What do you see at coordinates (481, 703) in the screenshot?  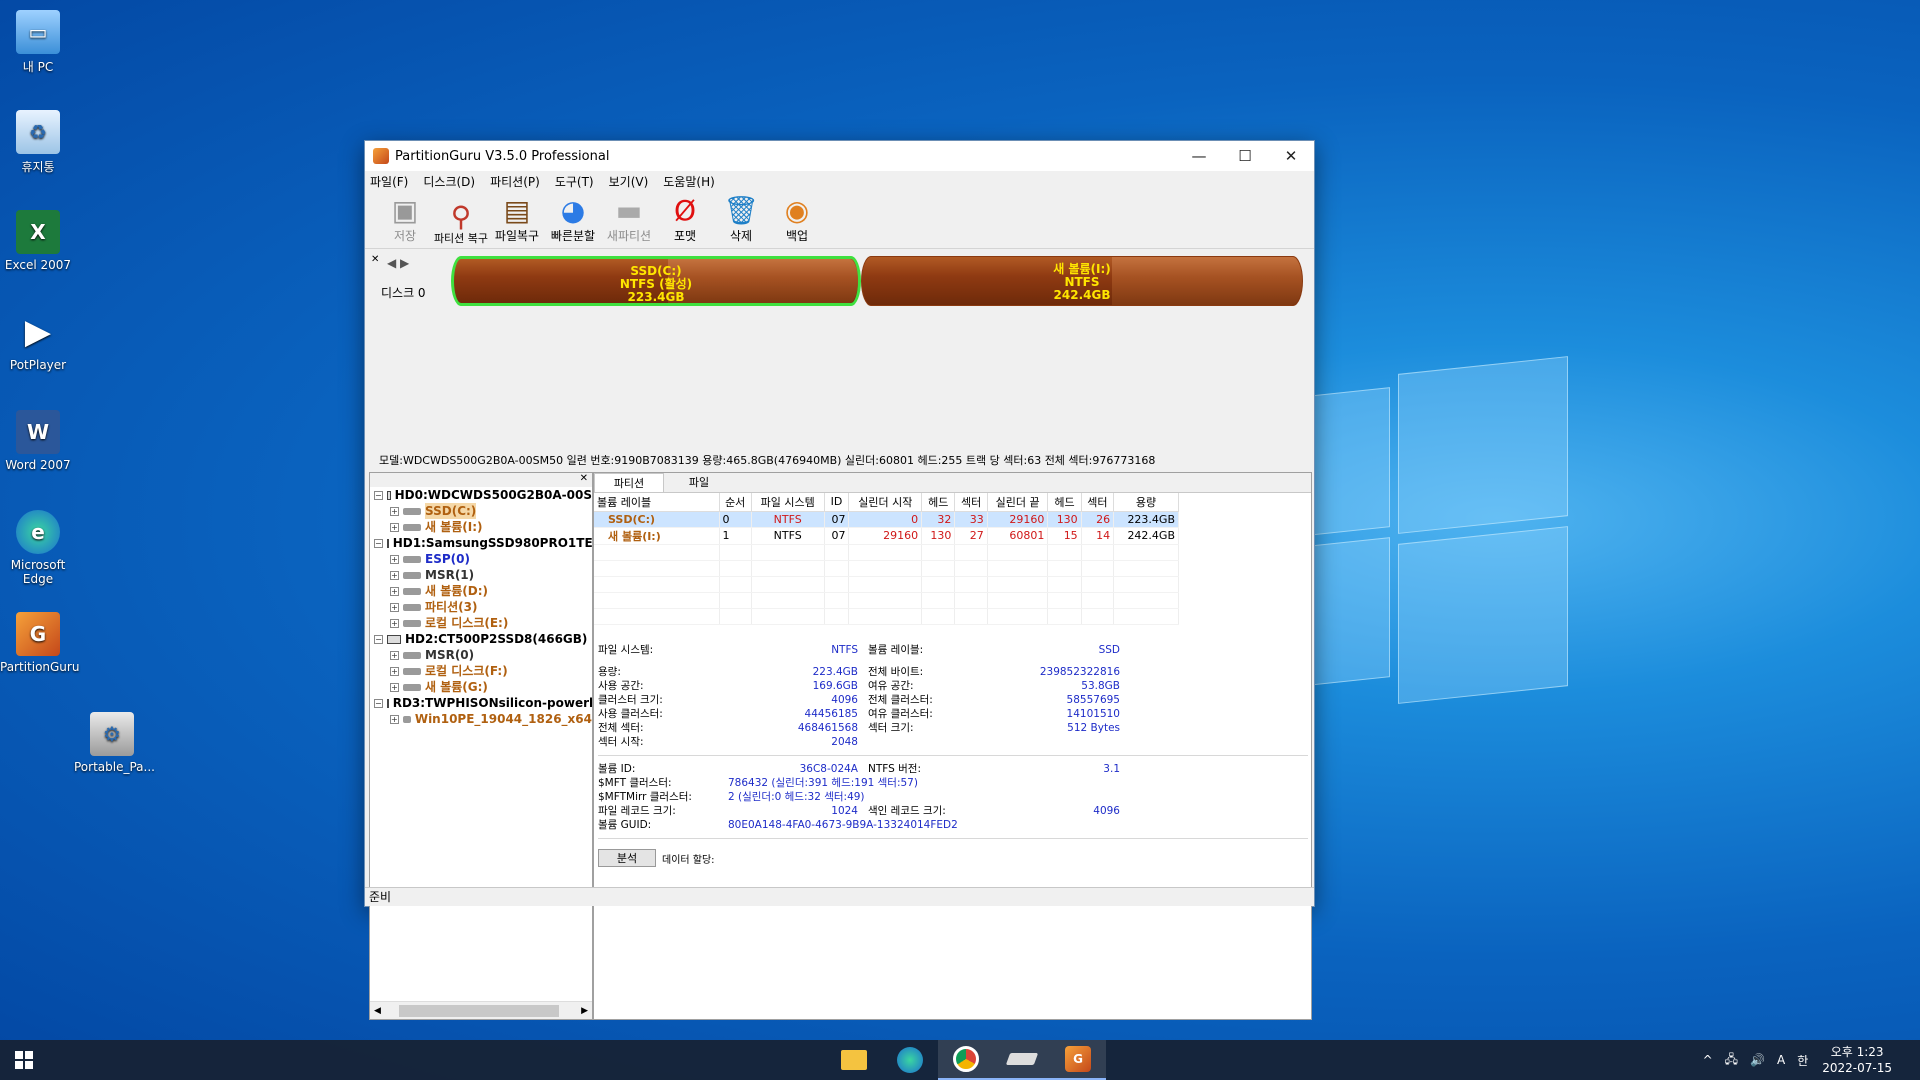 I see `tree-disk-node: − RD3:TWPHISONsilicon-powerl` at bounding box center [481, 703].